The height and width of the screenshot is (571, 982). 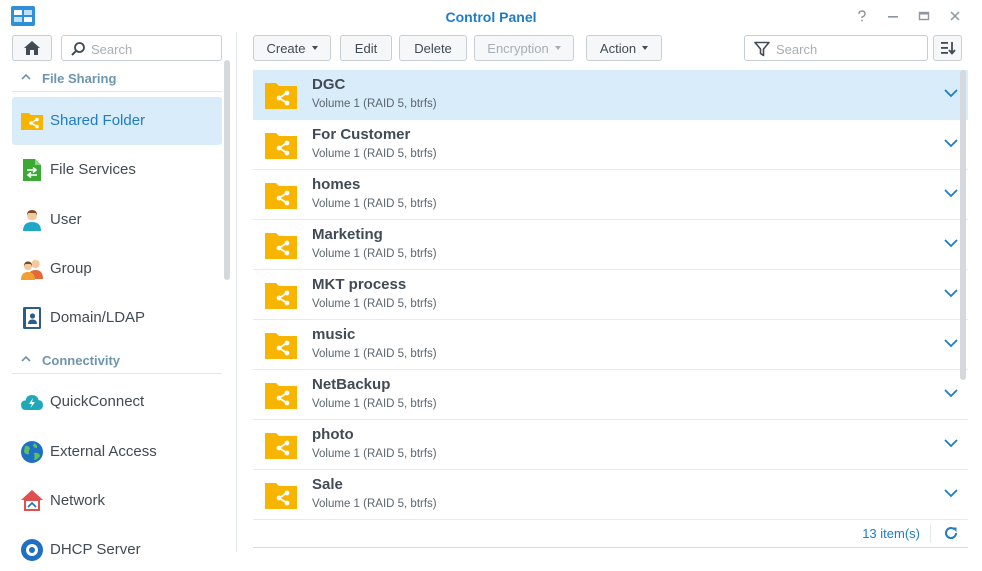 I want to click on encryption-button-label: Encryption, so click(x=518, y=48).